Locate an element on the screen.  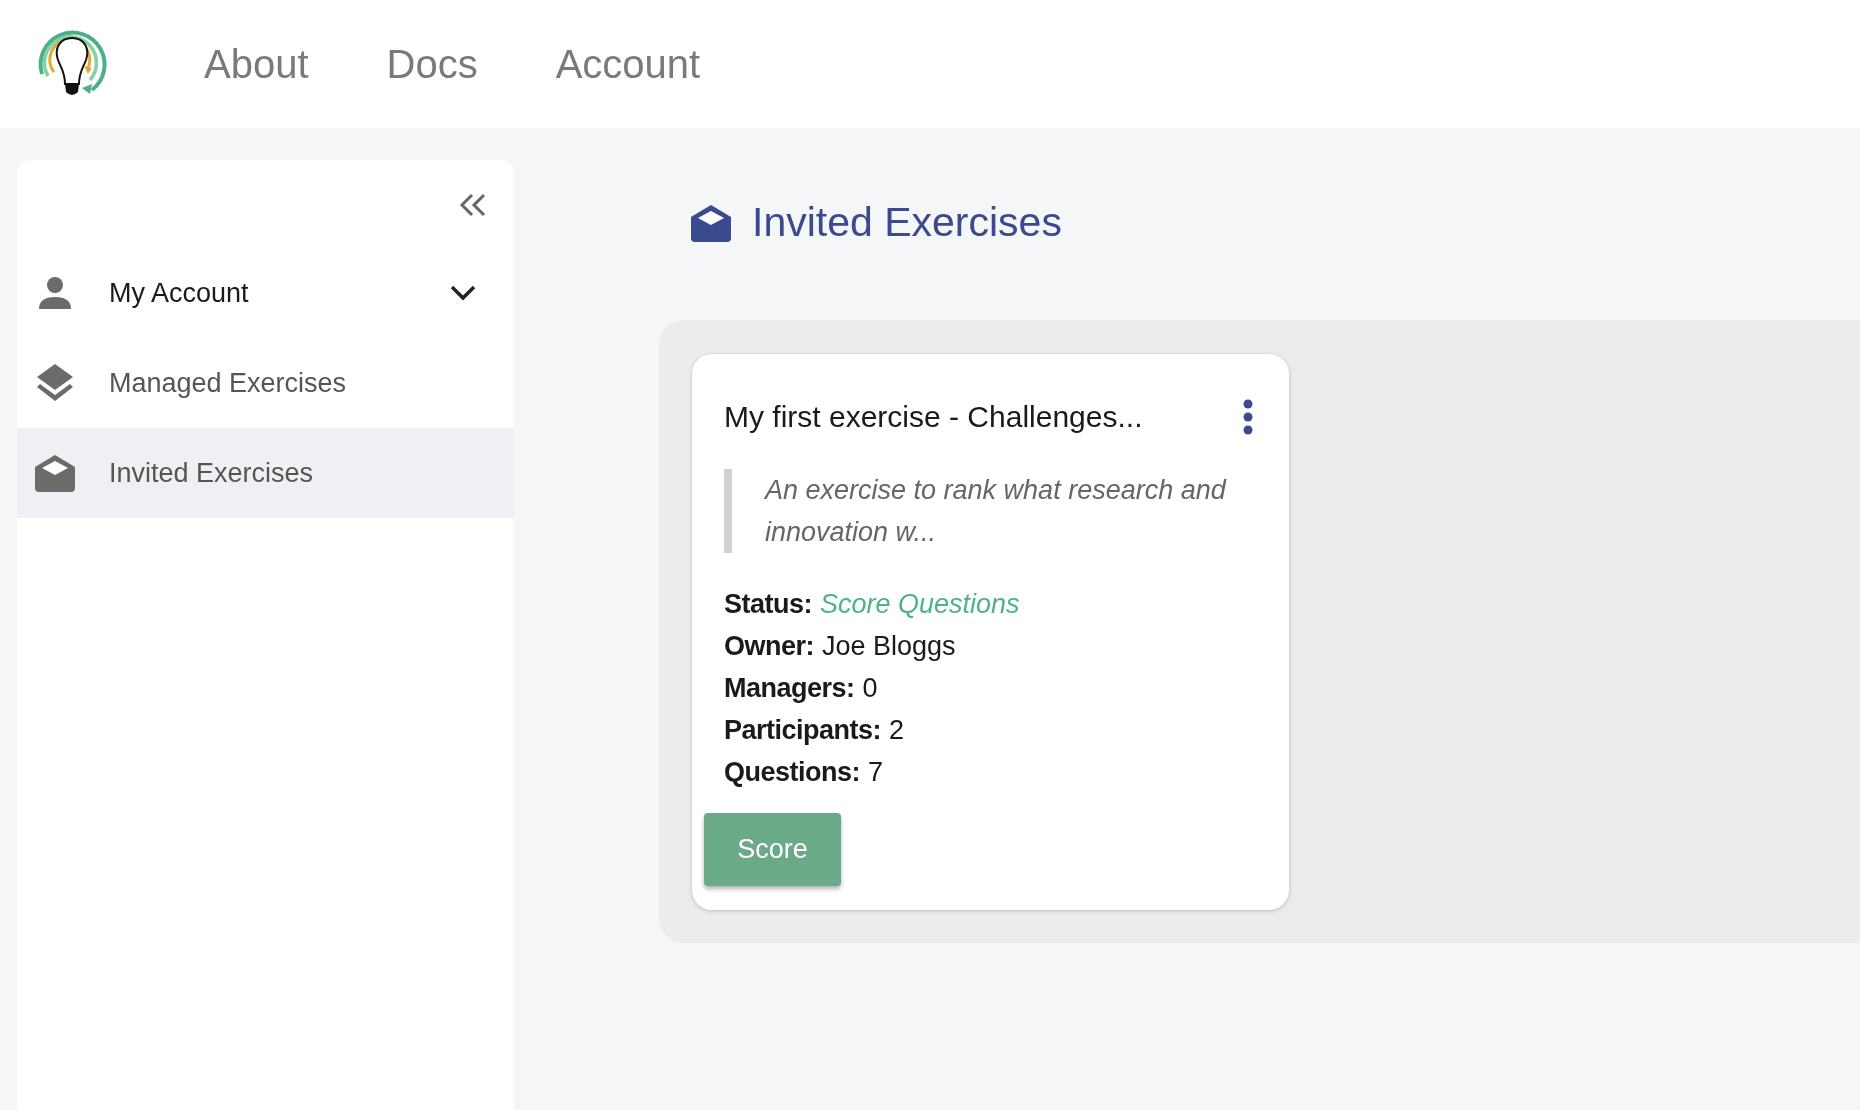
detail-label: Questions: is located at coordinates (792, 772).